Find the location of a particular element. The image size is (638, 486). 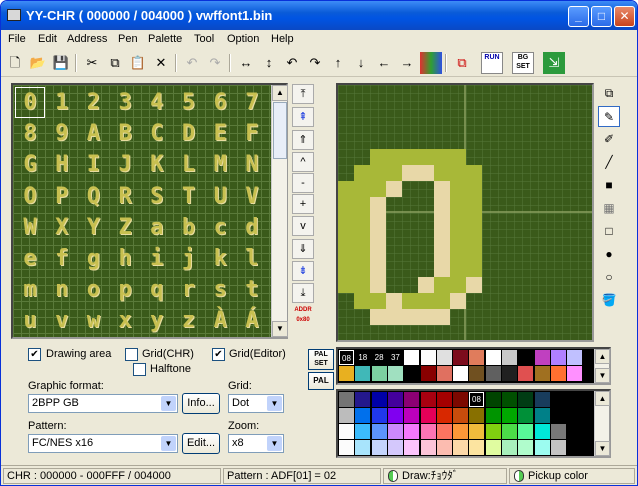

tile-11: B is located at coordinates (125, 133).